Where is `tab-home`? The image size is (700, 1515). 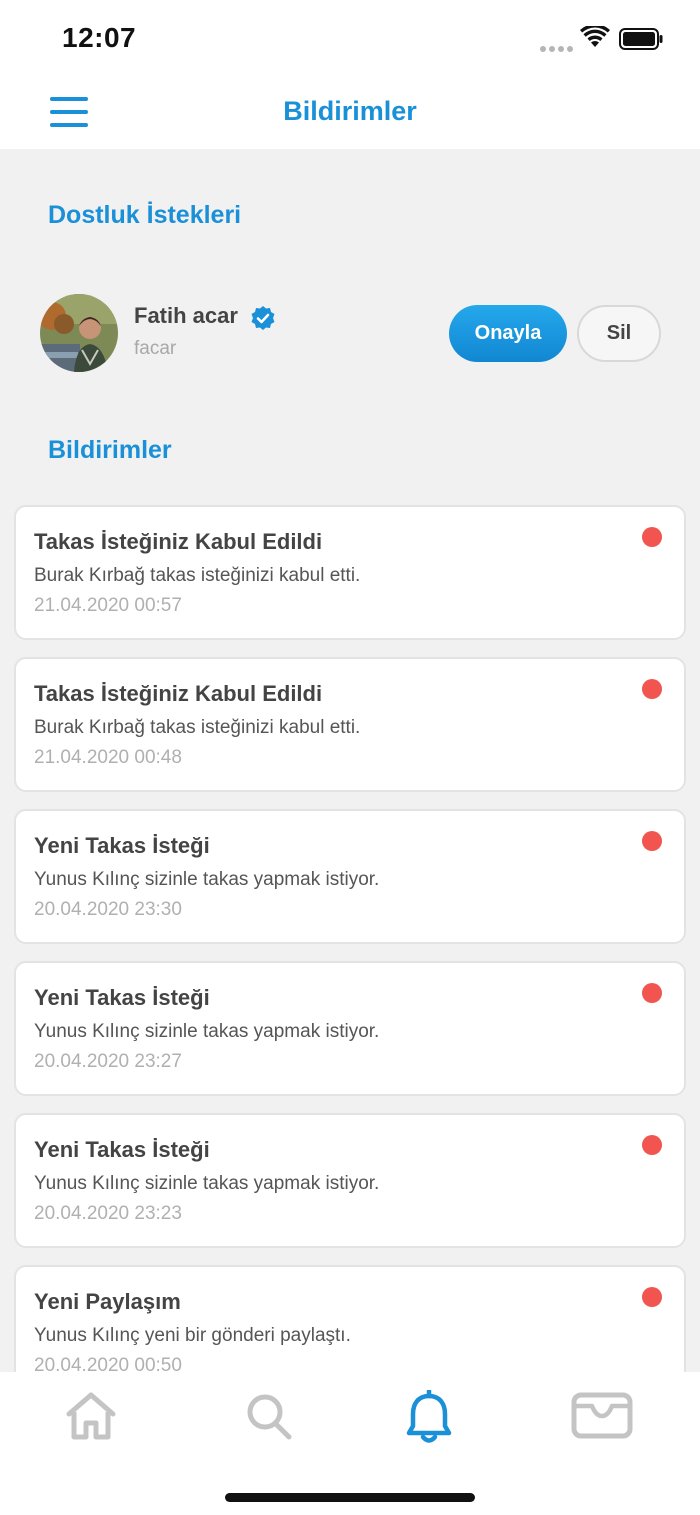
tab-home is located at coordinates (93, 1418).